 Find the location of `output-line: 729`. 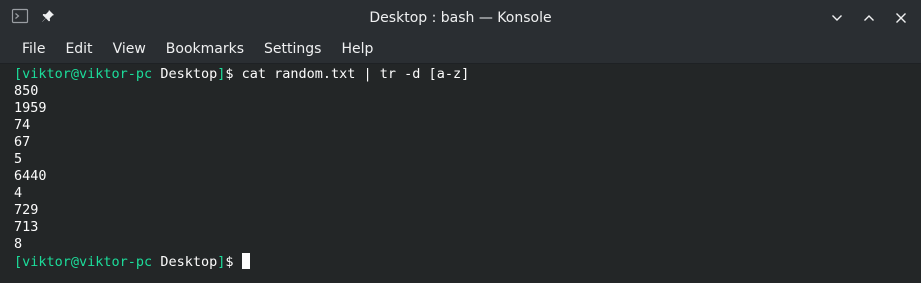

output-line: 729 is located at coordinates (26, 210).